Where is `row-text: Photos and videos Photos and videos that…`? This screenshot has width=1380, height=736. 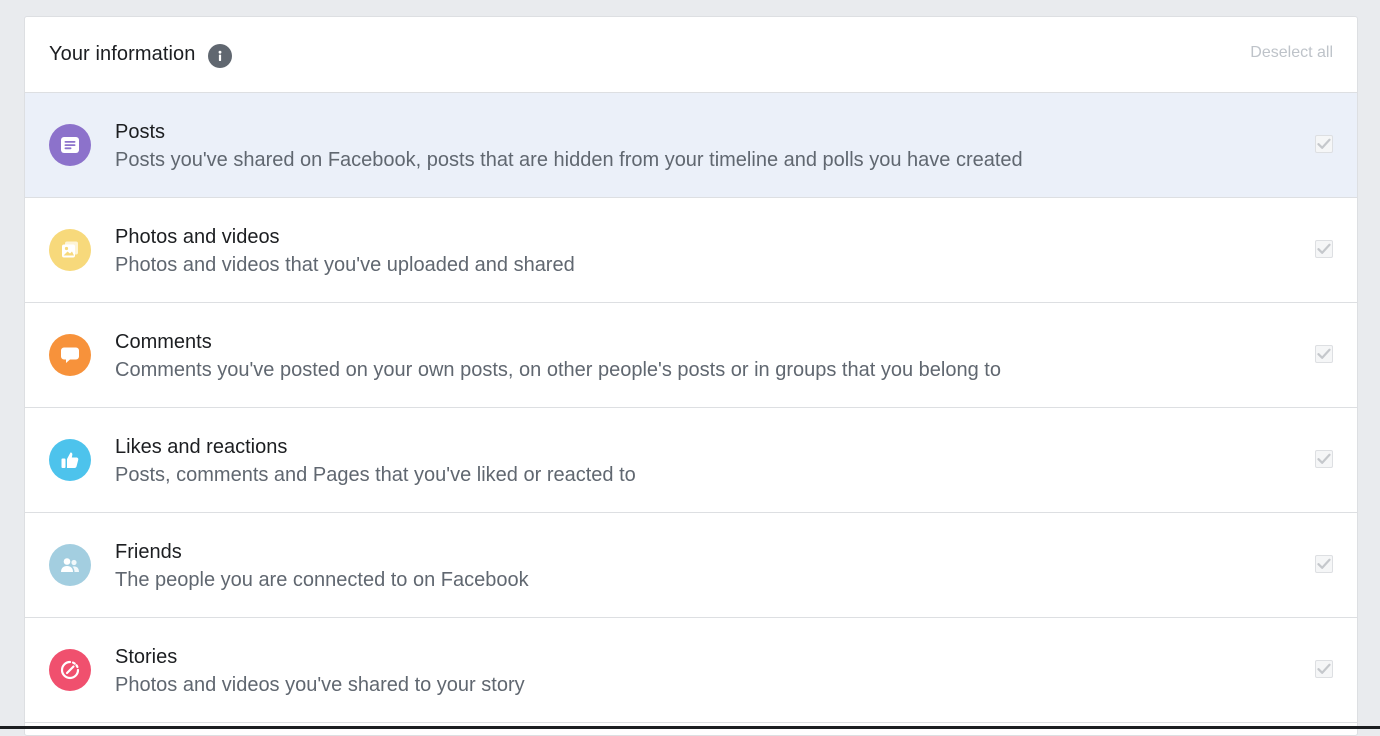 row-text: Photos and videos Photos and videos that… is located at coordinates (345, 251).